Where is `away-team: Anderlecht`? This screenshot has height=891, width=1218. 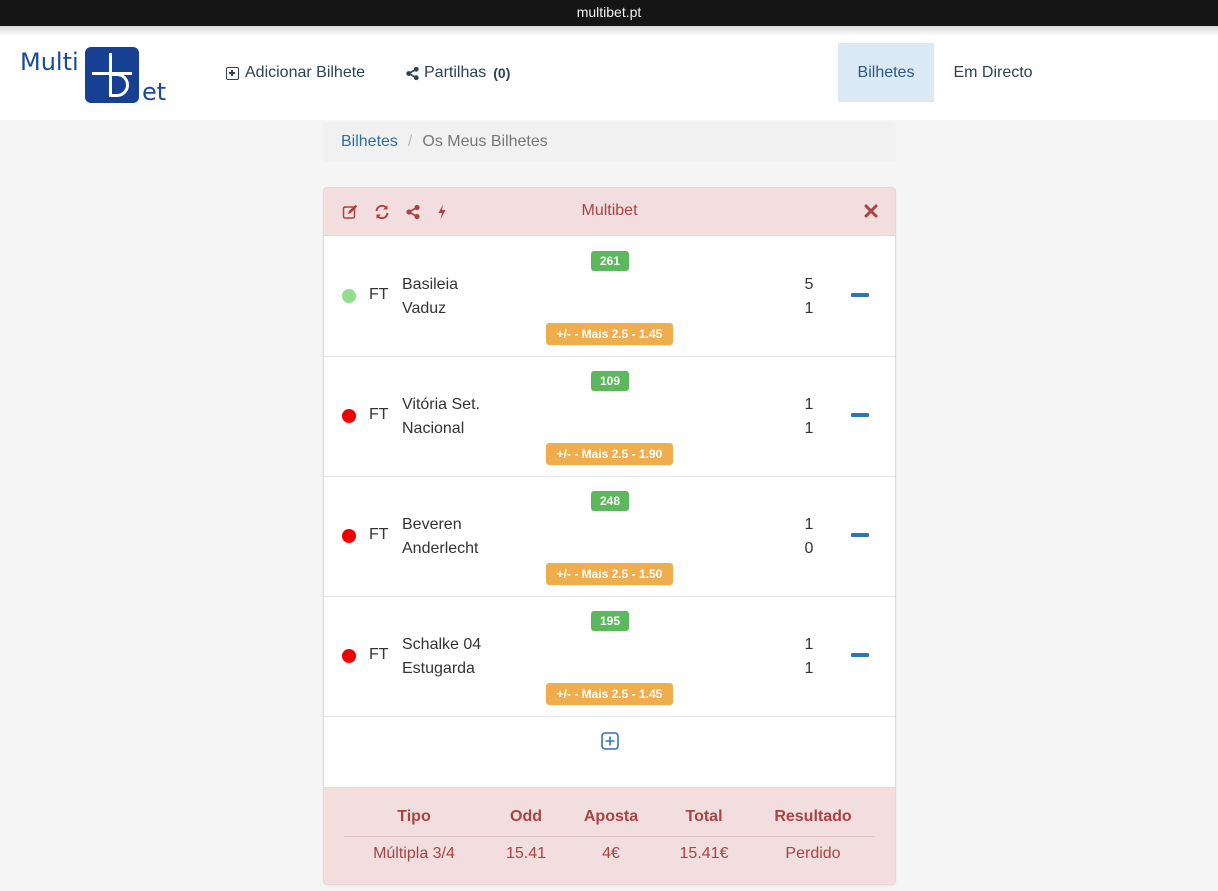 away-team: Anderlecht is located at coordinates (440, 548).